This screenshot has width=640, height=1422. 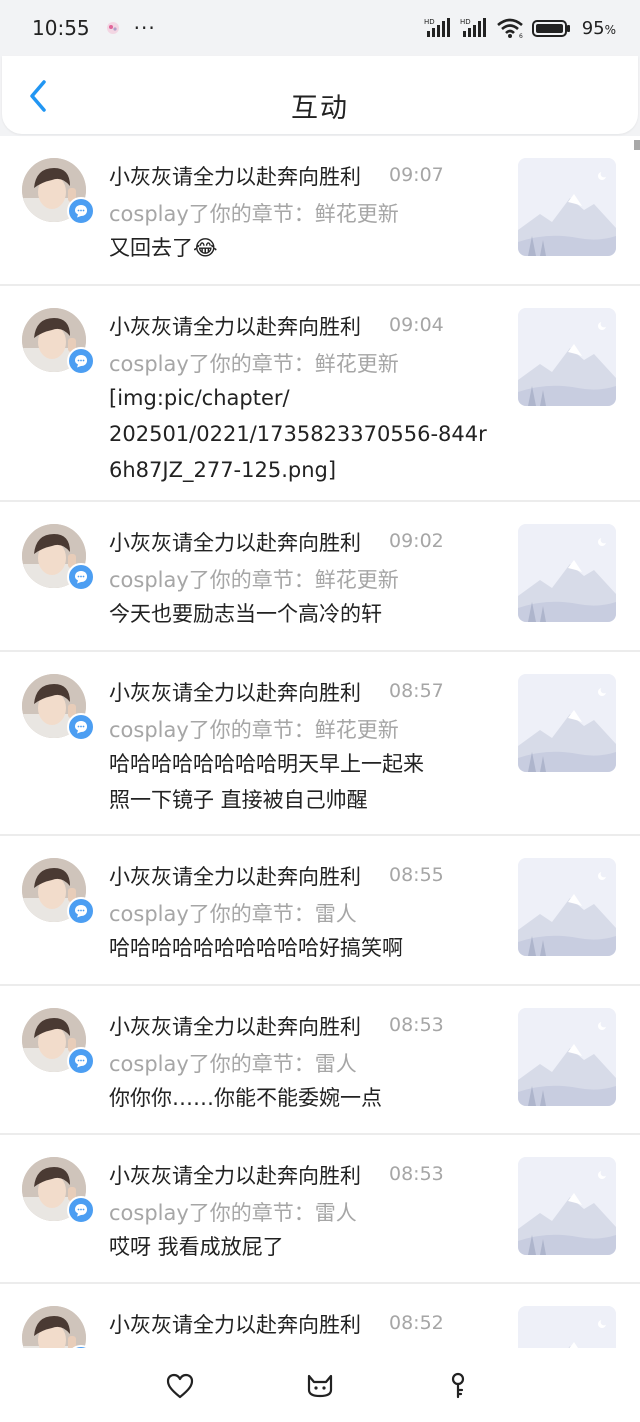 I want to click on heart-nav-button, so click(x=180, y=1386).